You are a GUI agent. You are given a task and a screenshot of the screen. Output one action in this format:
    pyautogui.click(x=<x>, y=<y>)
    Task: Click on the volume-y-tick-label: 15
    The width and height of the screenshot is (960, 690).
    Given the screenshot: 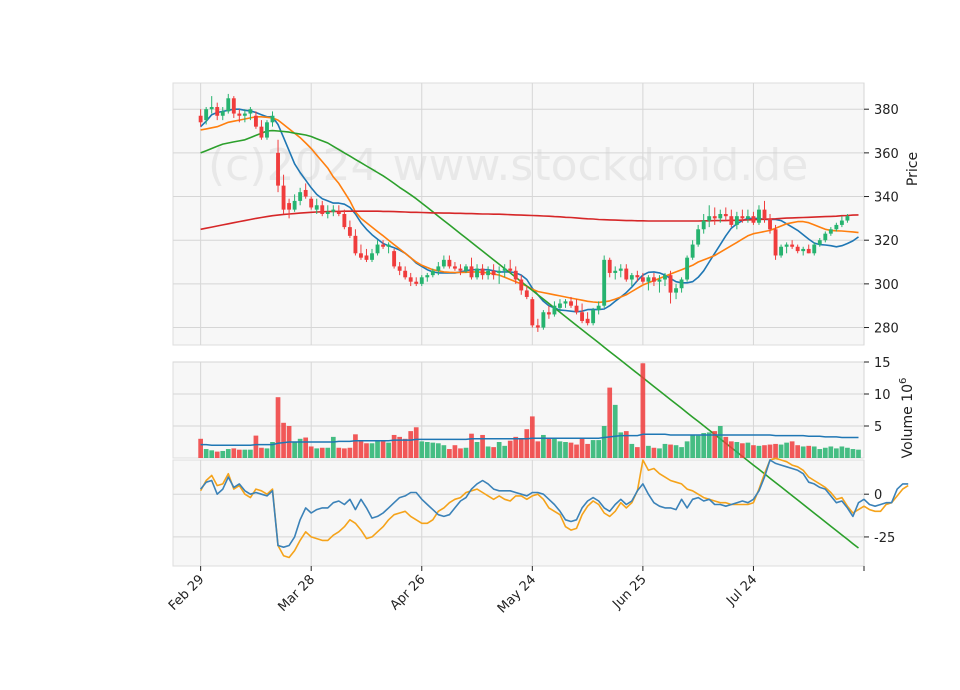 What is the action you would take?
    pyautogui.click(x=882, y=363)
    